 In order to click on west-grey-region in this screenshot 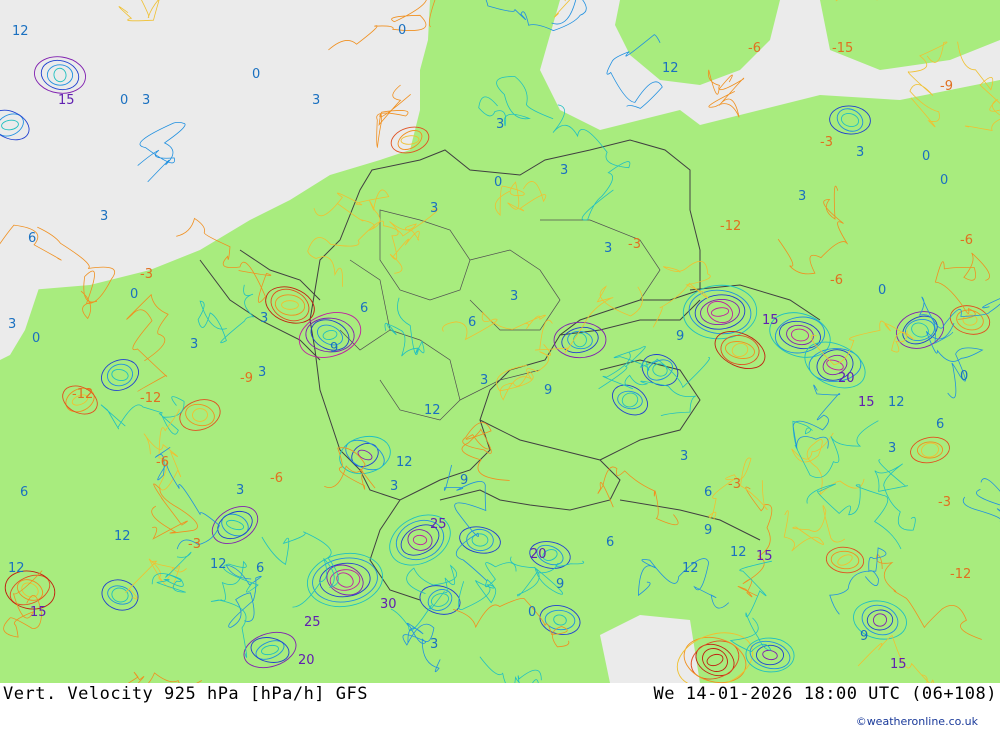, I will do `click(20, 322)`.